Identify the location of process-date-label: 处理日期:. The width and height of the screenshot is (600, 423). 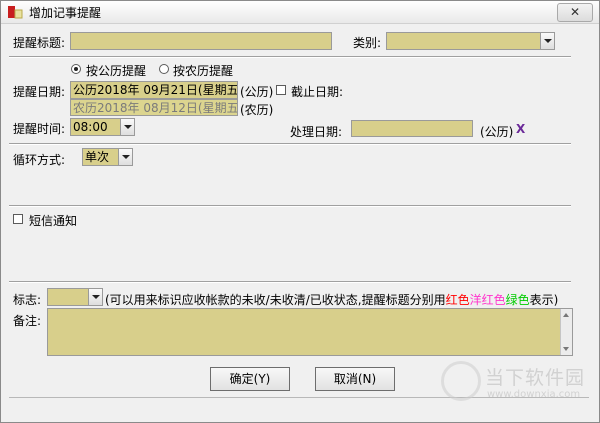
(316, 132).